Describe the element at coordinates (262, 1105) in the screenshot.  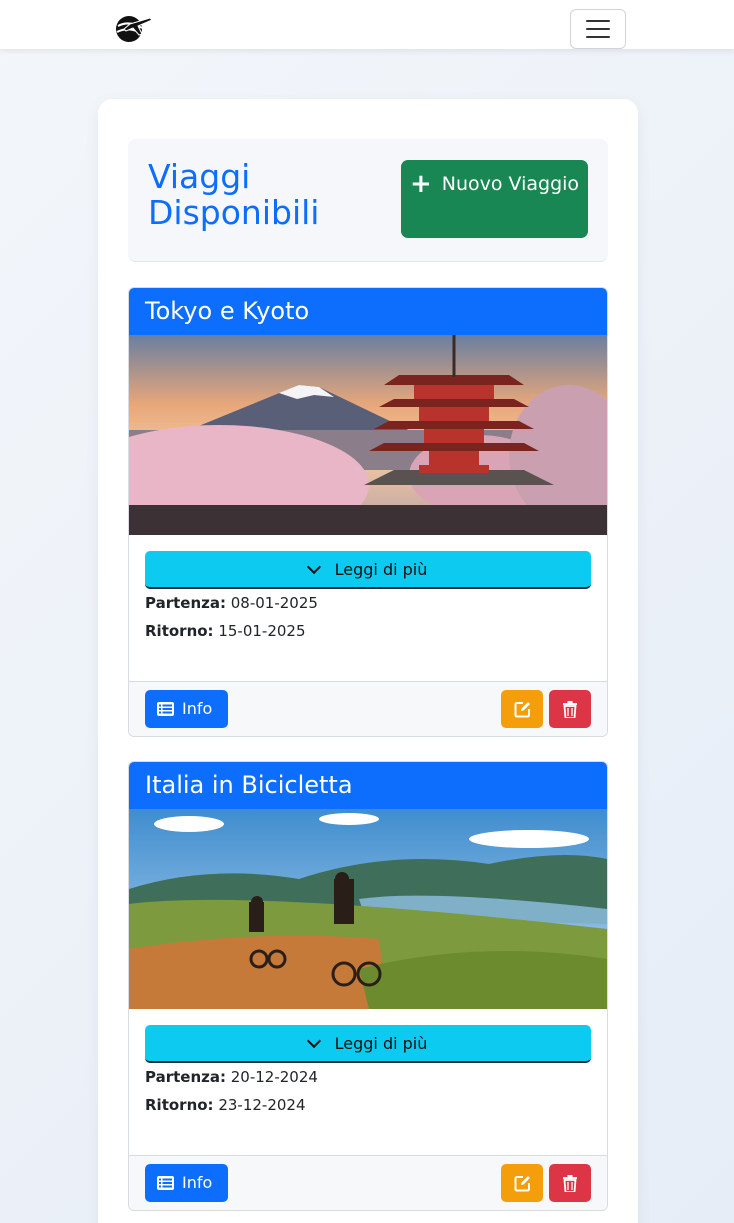
I see `return-date: 23-12-2024` at that location.